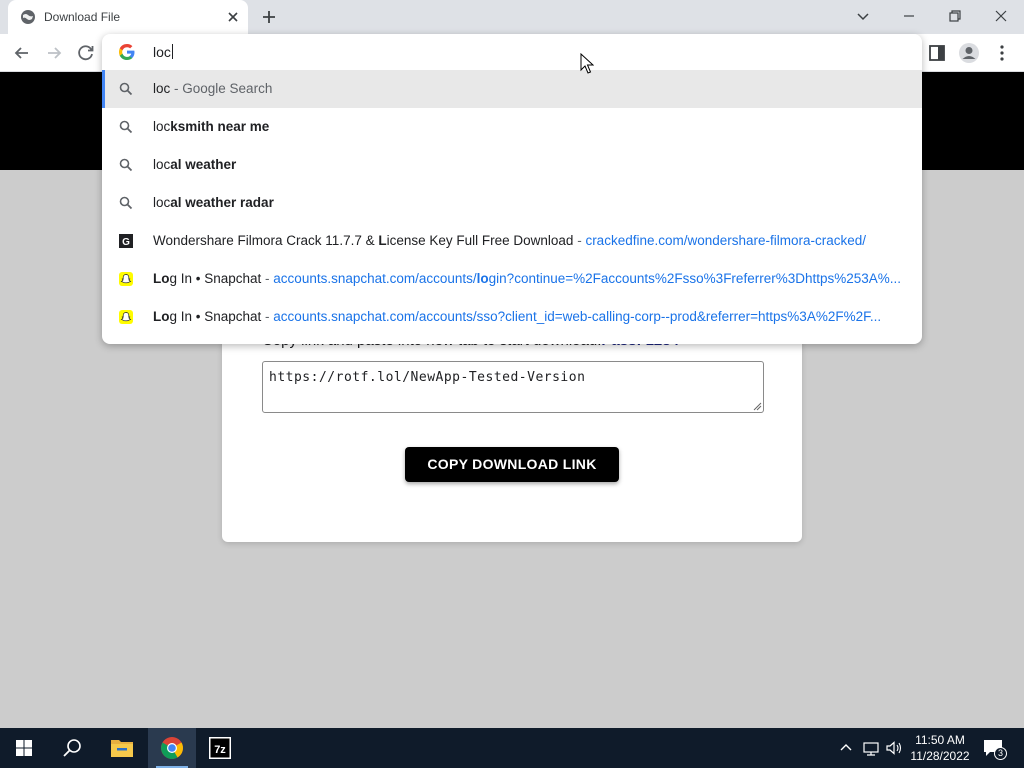 The width and height of the screenshot is (1024, 768). Describe the element at coordinates (22, 53) in the screenshot. I see `back-arrow-icon` at that location.